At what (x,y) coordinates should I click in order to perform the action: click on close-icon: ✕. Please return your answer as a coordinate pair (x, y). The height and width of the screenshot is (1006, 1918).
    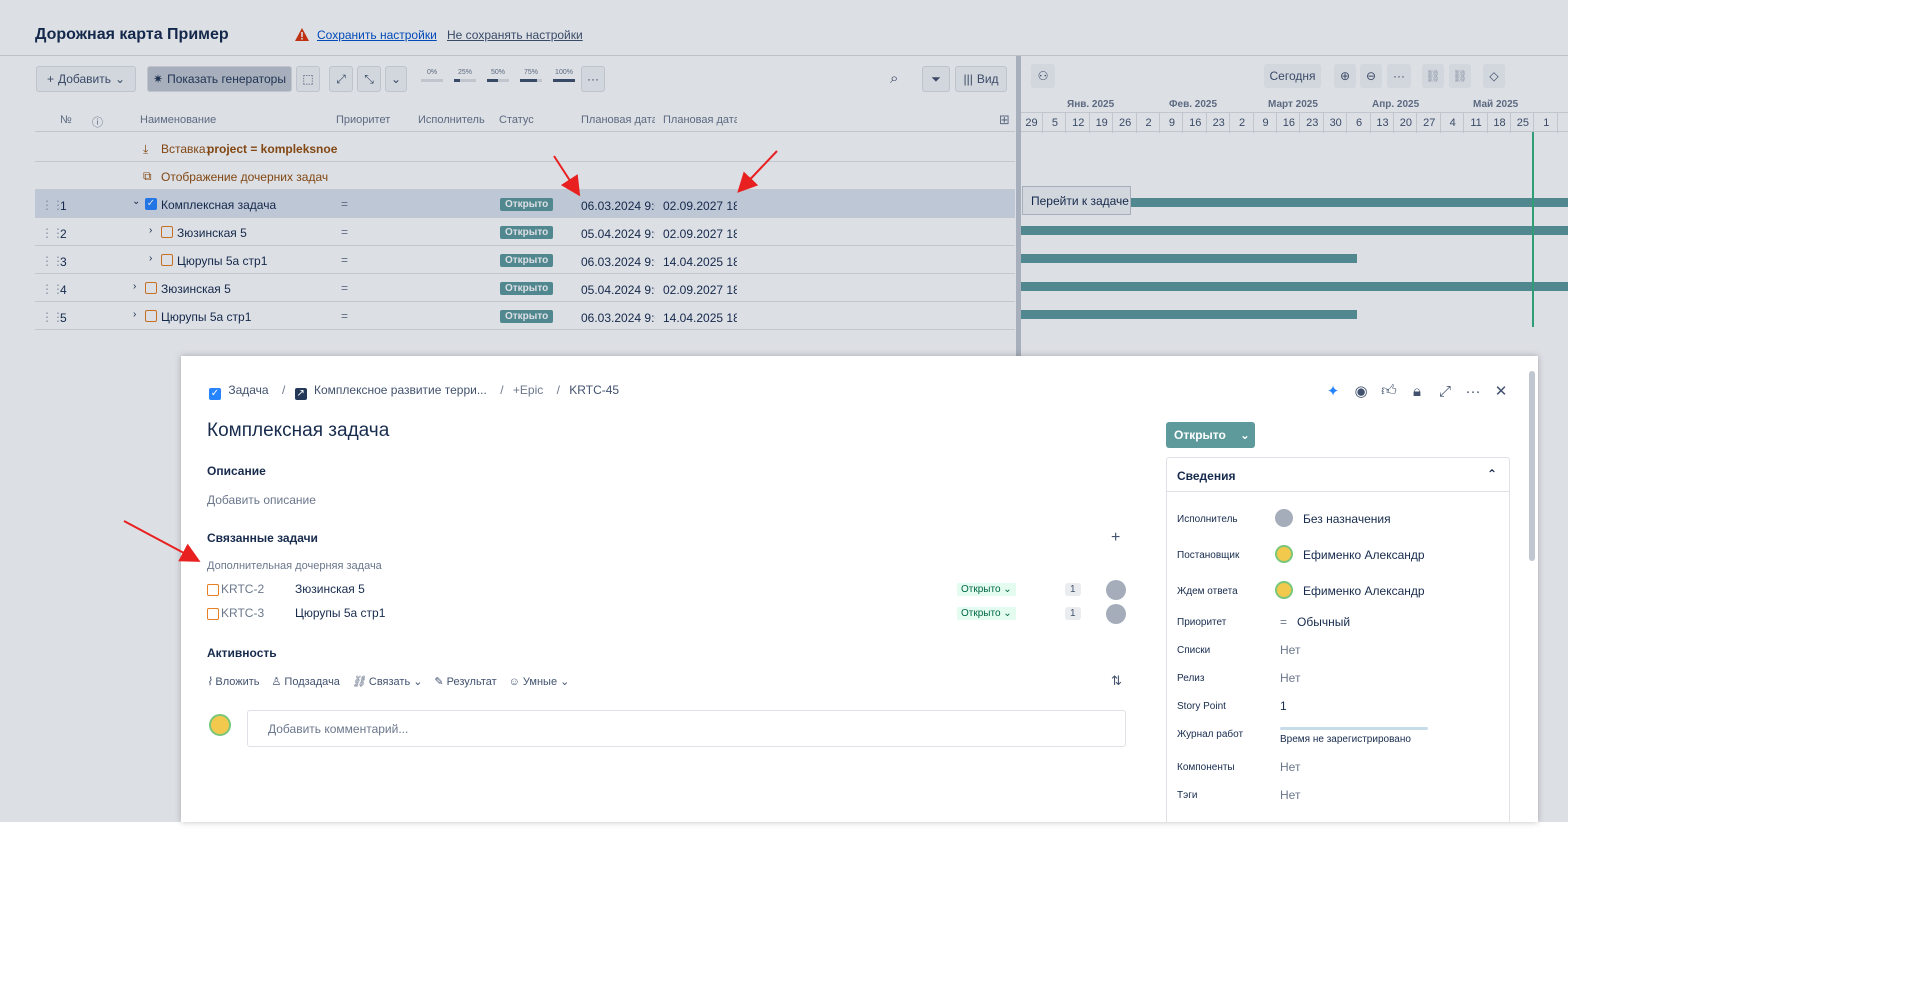
    Looking at the image, I should click on (1501, 391).